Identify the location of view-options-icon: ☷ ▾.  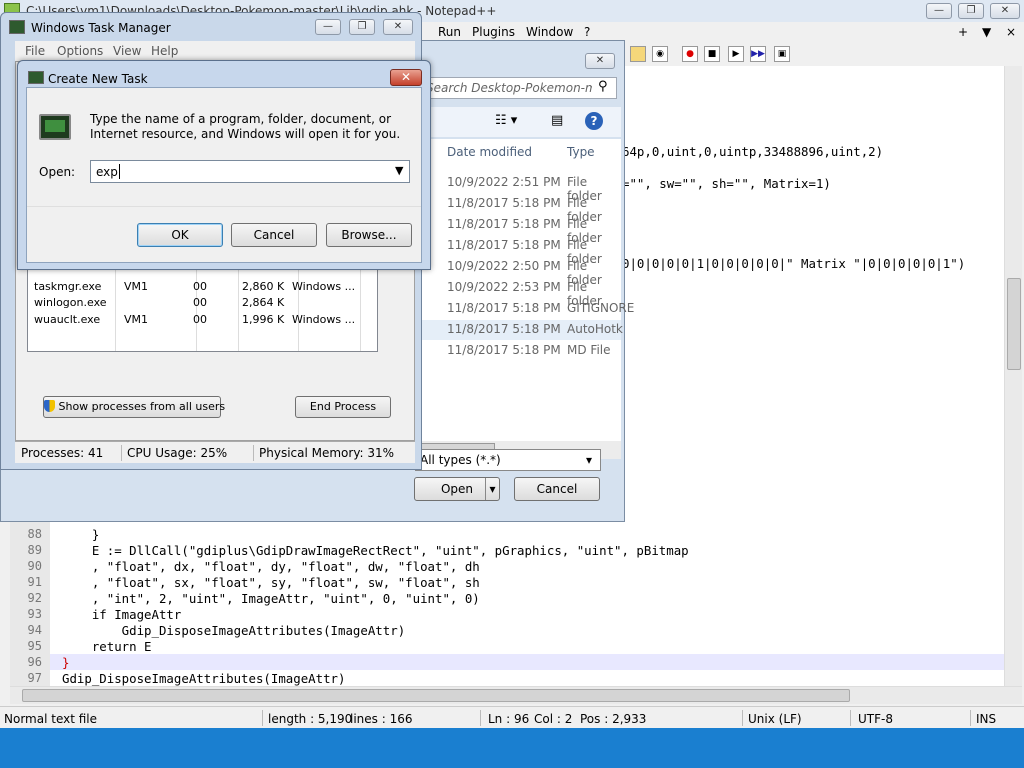
(506, 120).